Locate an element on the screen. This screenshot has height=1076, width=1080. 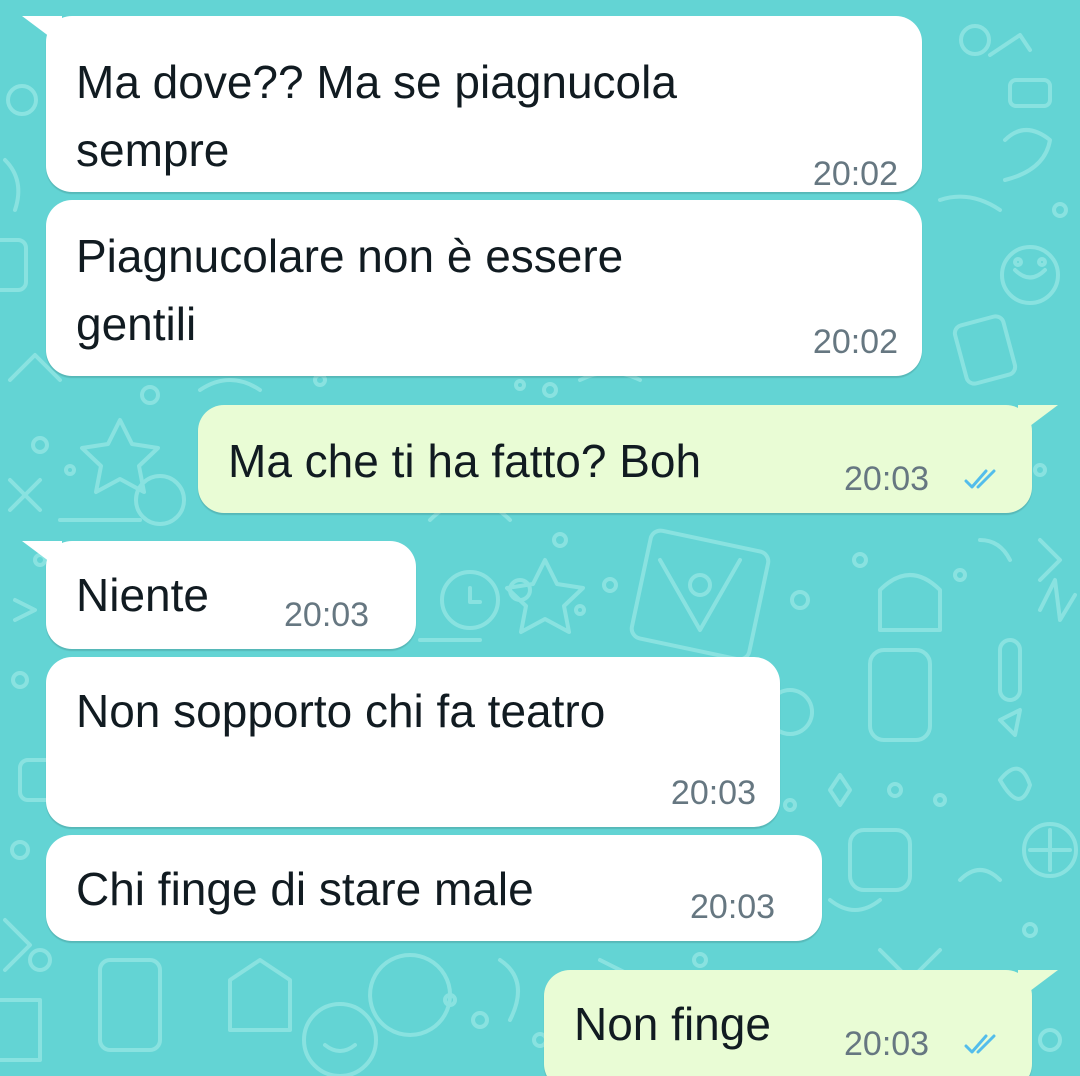
incoming-message: Chi finge di stare male 20:03 is located at coordinates (434, 888).